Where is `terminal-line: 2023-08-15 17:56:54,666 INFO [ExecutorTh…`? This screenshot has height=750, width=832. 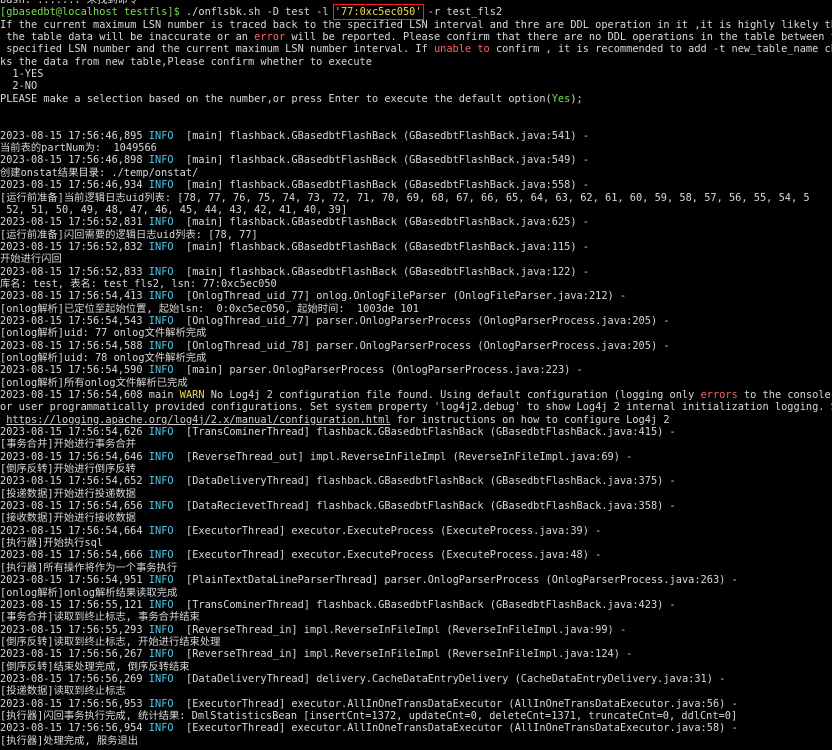
terminal-line: 2023-08-15 17:56:54,666 INFO [ExecutorTh… is located at coordinates (416, 555).